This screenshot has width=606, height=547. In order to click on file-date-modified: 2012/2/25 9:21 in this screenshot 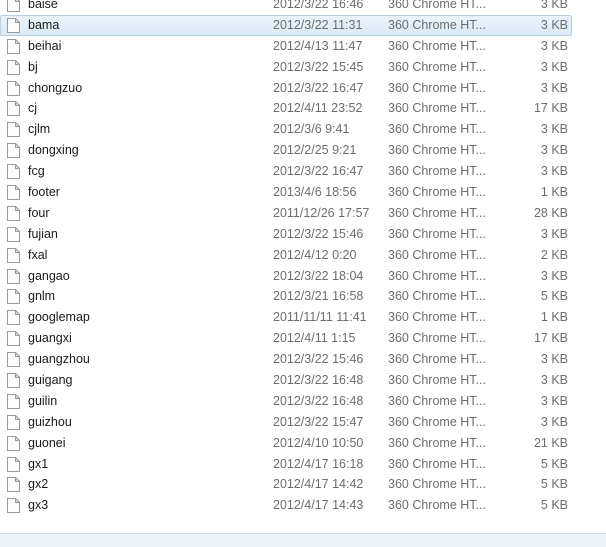, I will do `click(315, 150)`.